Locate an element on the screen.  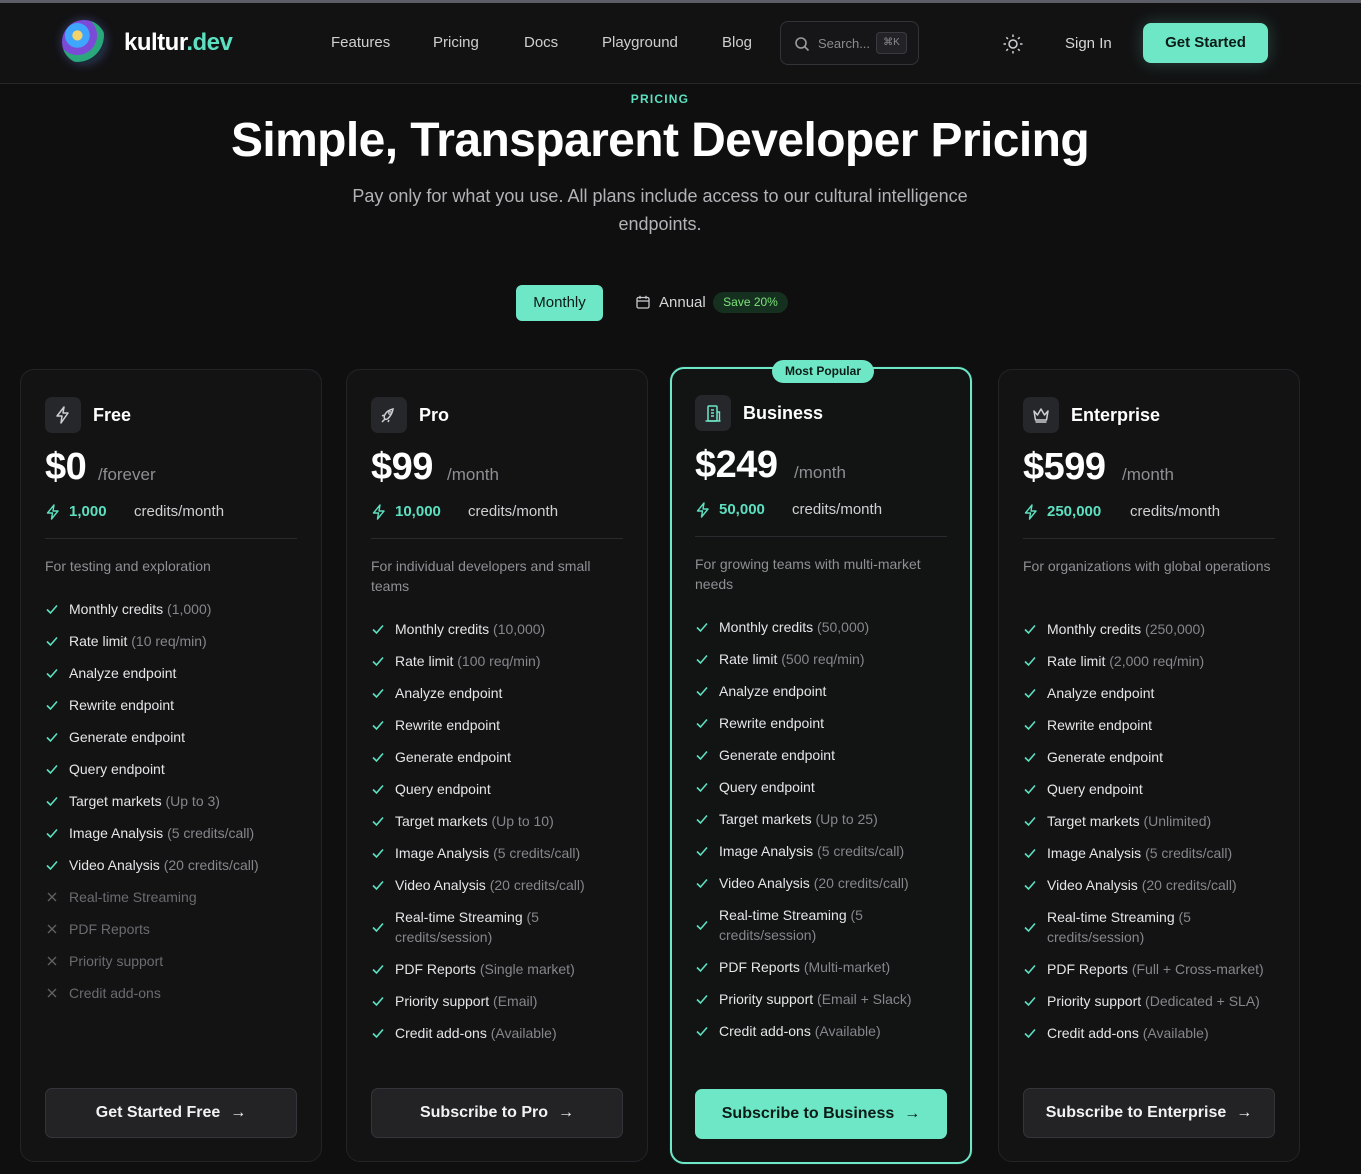
feature-detail: (Up to 3) is located at coordinates (192, 801).